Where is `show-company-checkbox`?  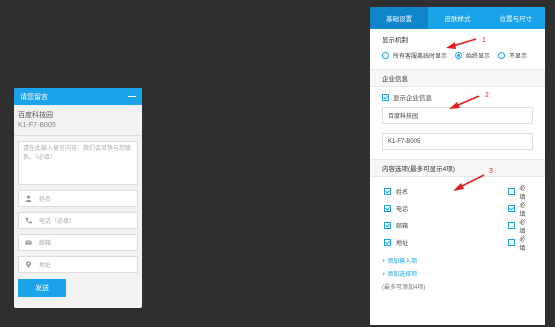 show-company-checkbox is located at coordinates (385, 97).